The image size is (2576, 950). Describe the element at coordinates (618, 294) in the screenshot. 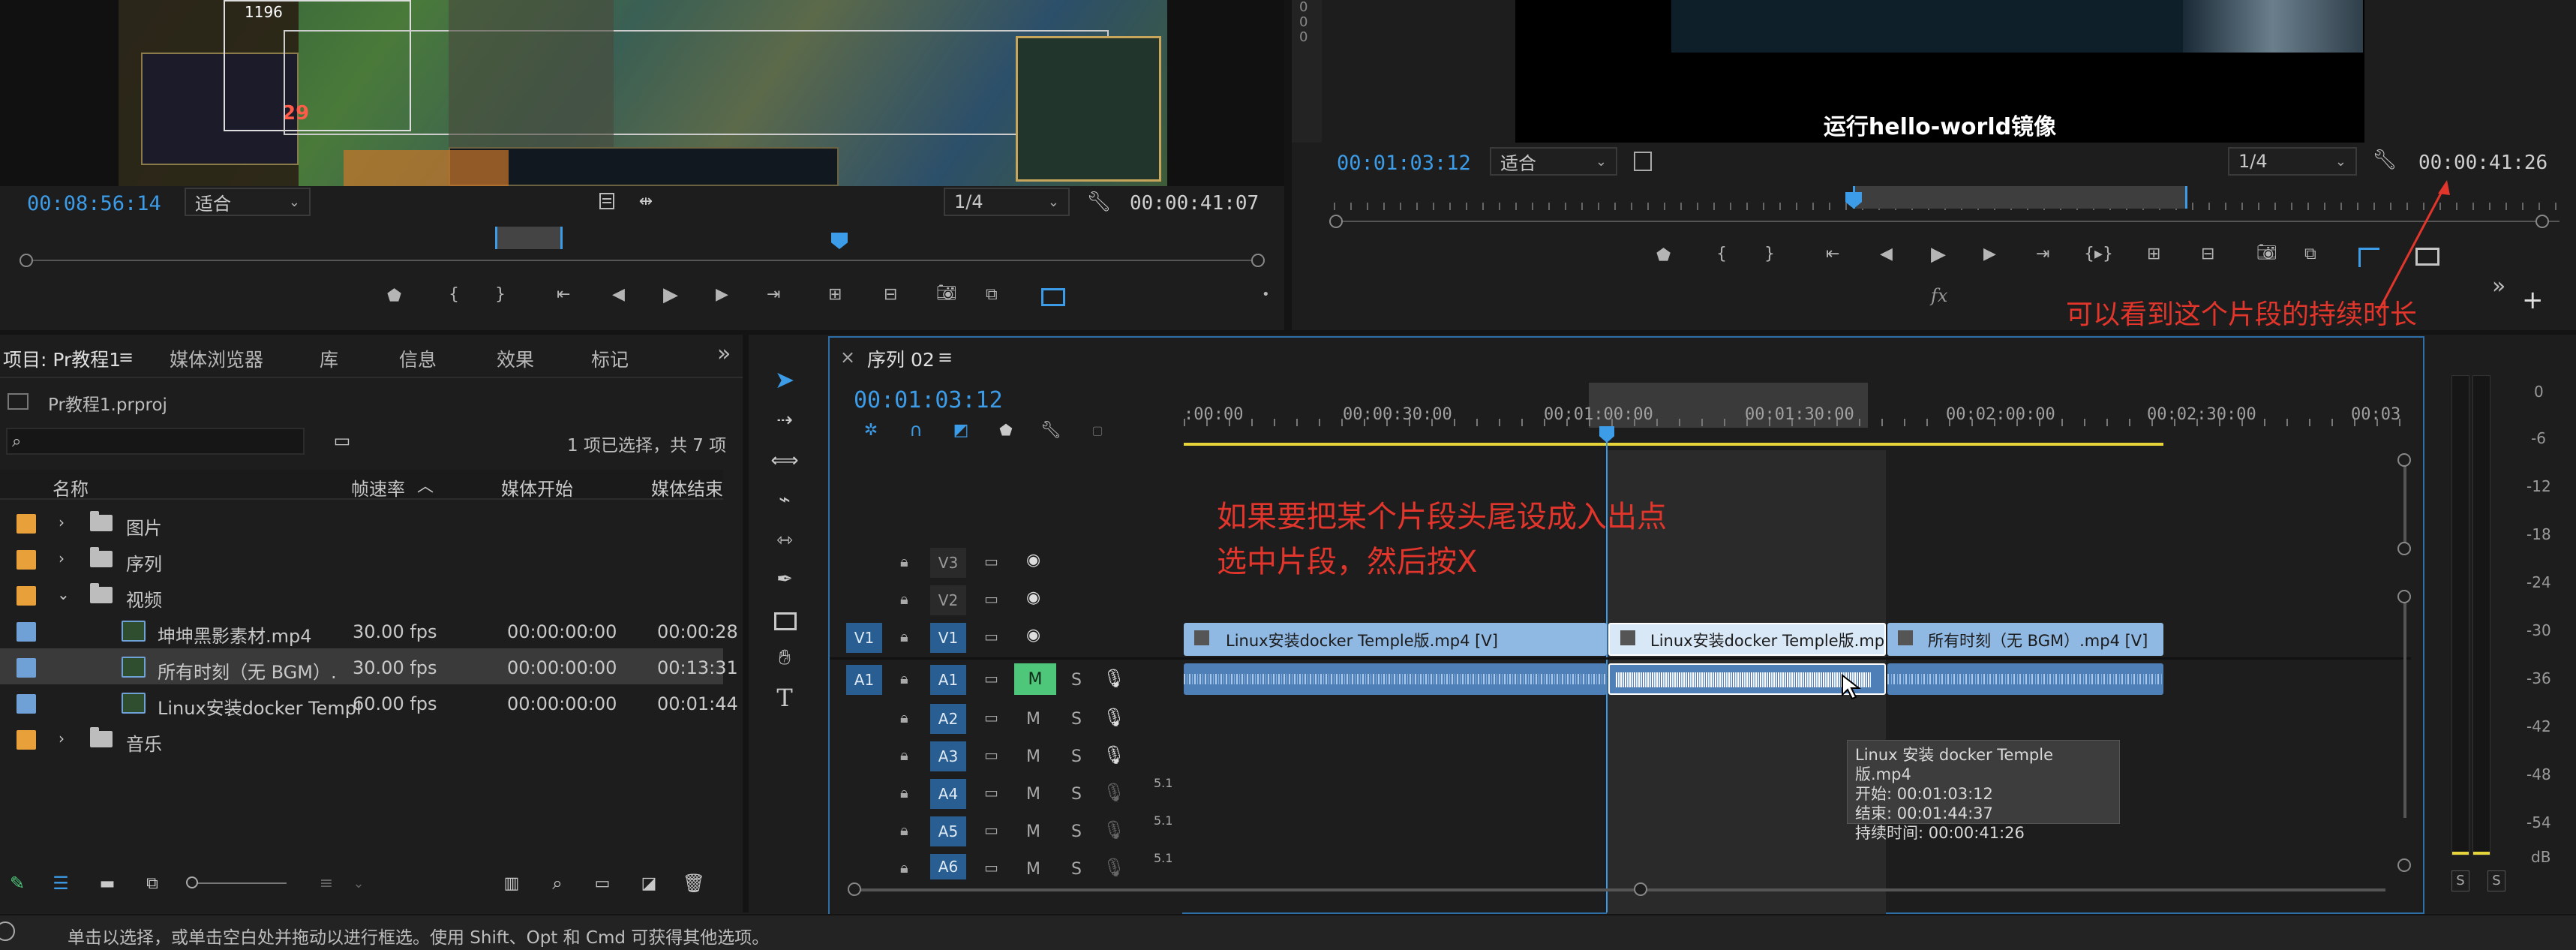

I see `step-back-icon: ◀︎` at that location.